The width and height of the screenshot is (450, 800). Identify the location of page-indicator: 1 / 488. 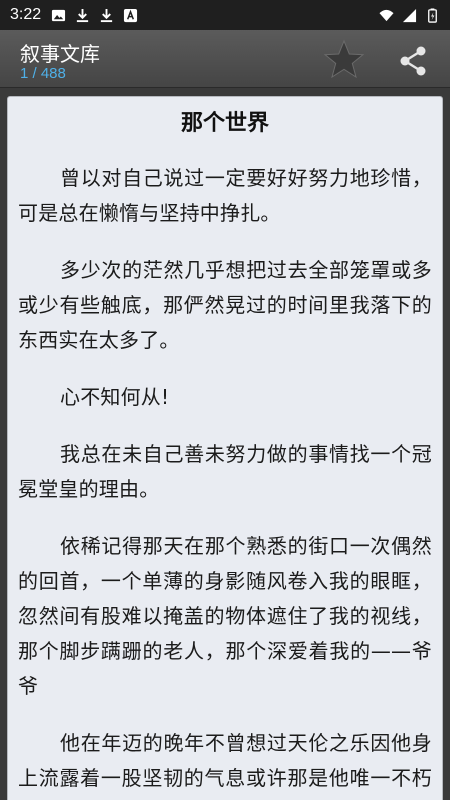
(43, 73).